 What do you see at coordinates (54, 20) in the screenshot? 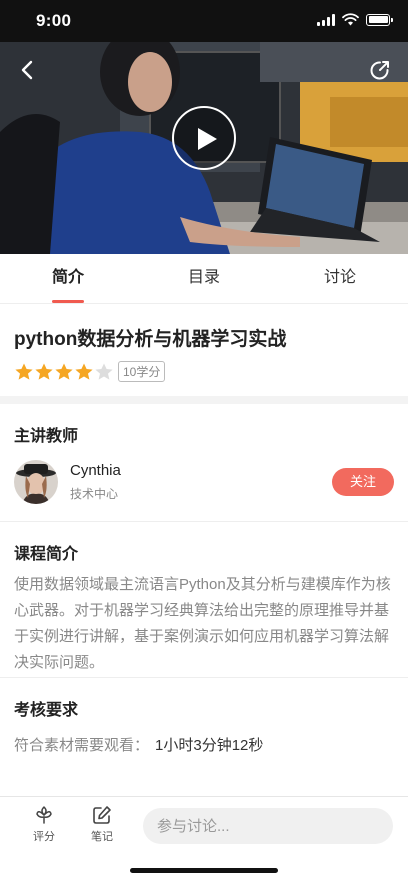
I see `status-time: 9:00` at bounding box center [54, 20].